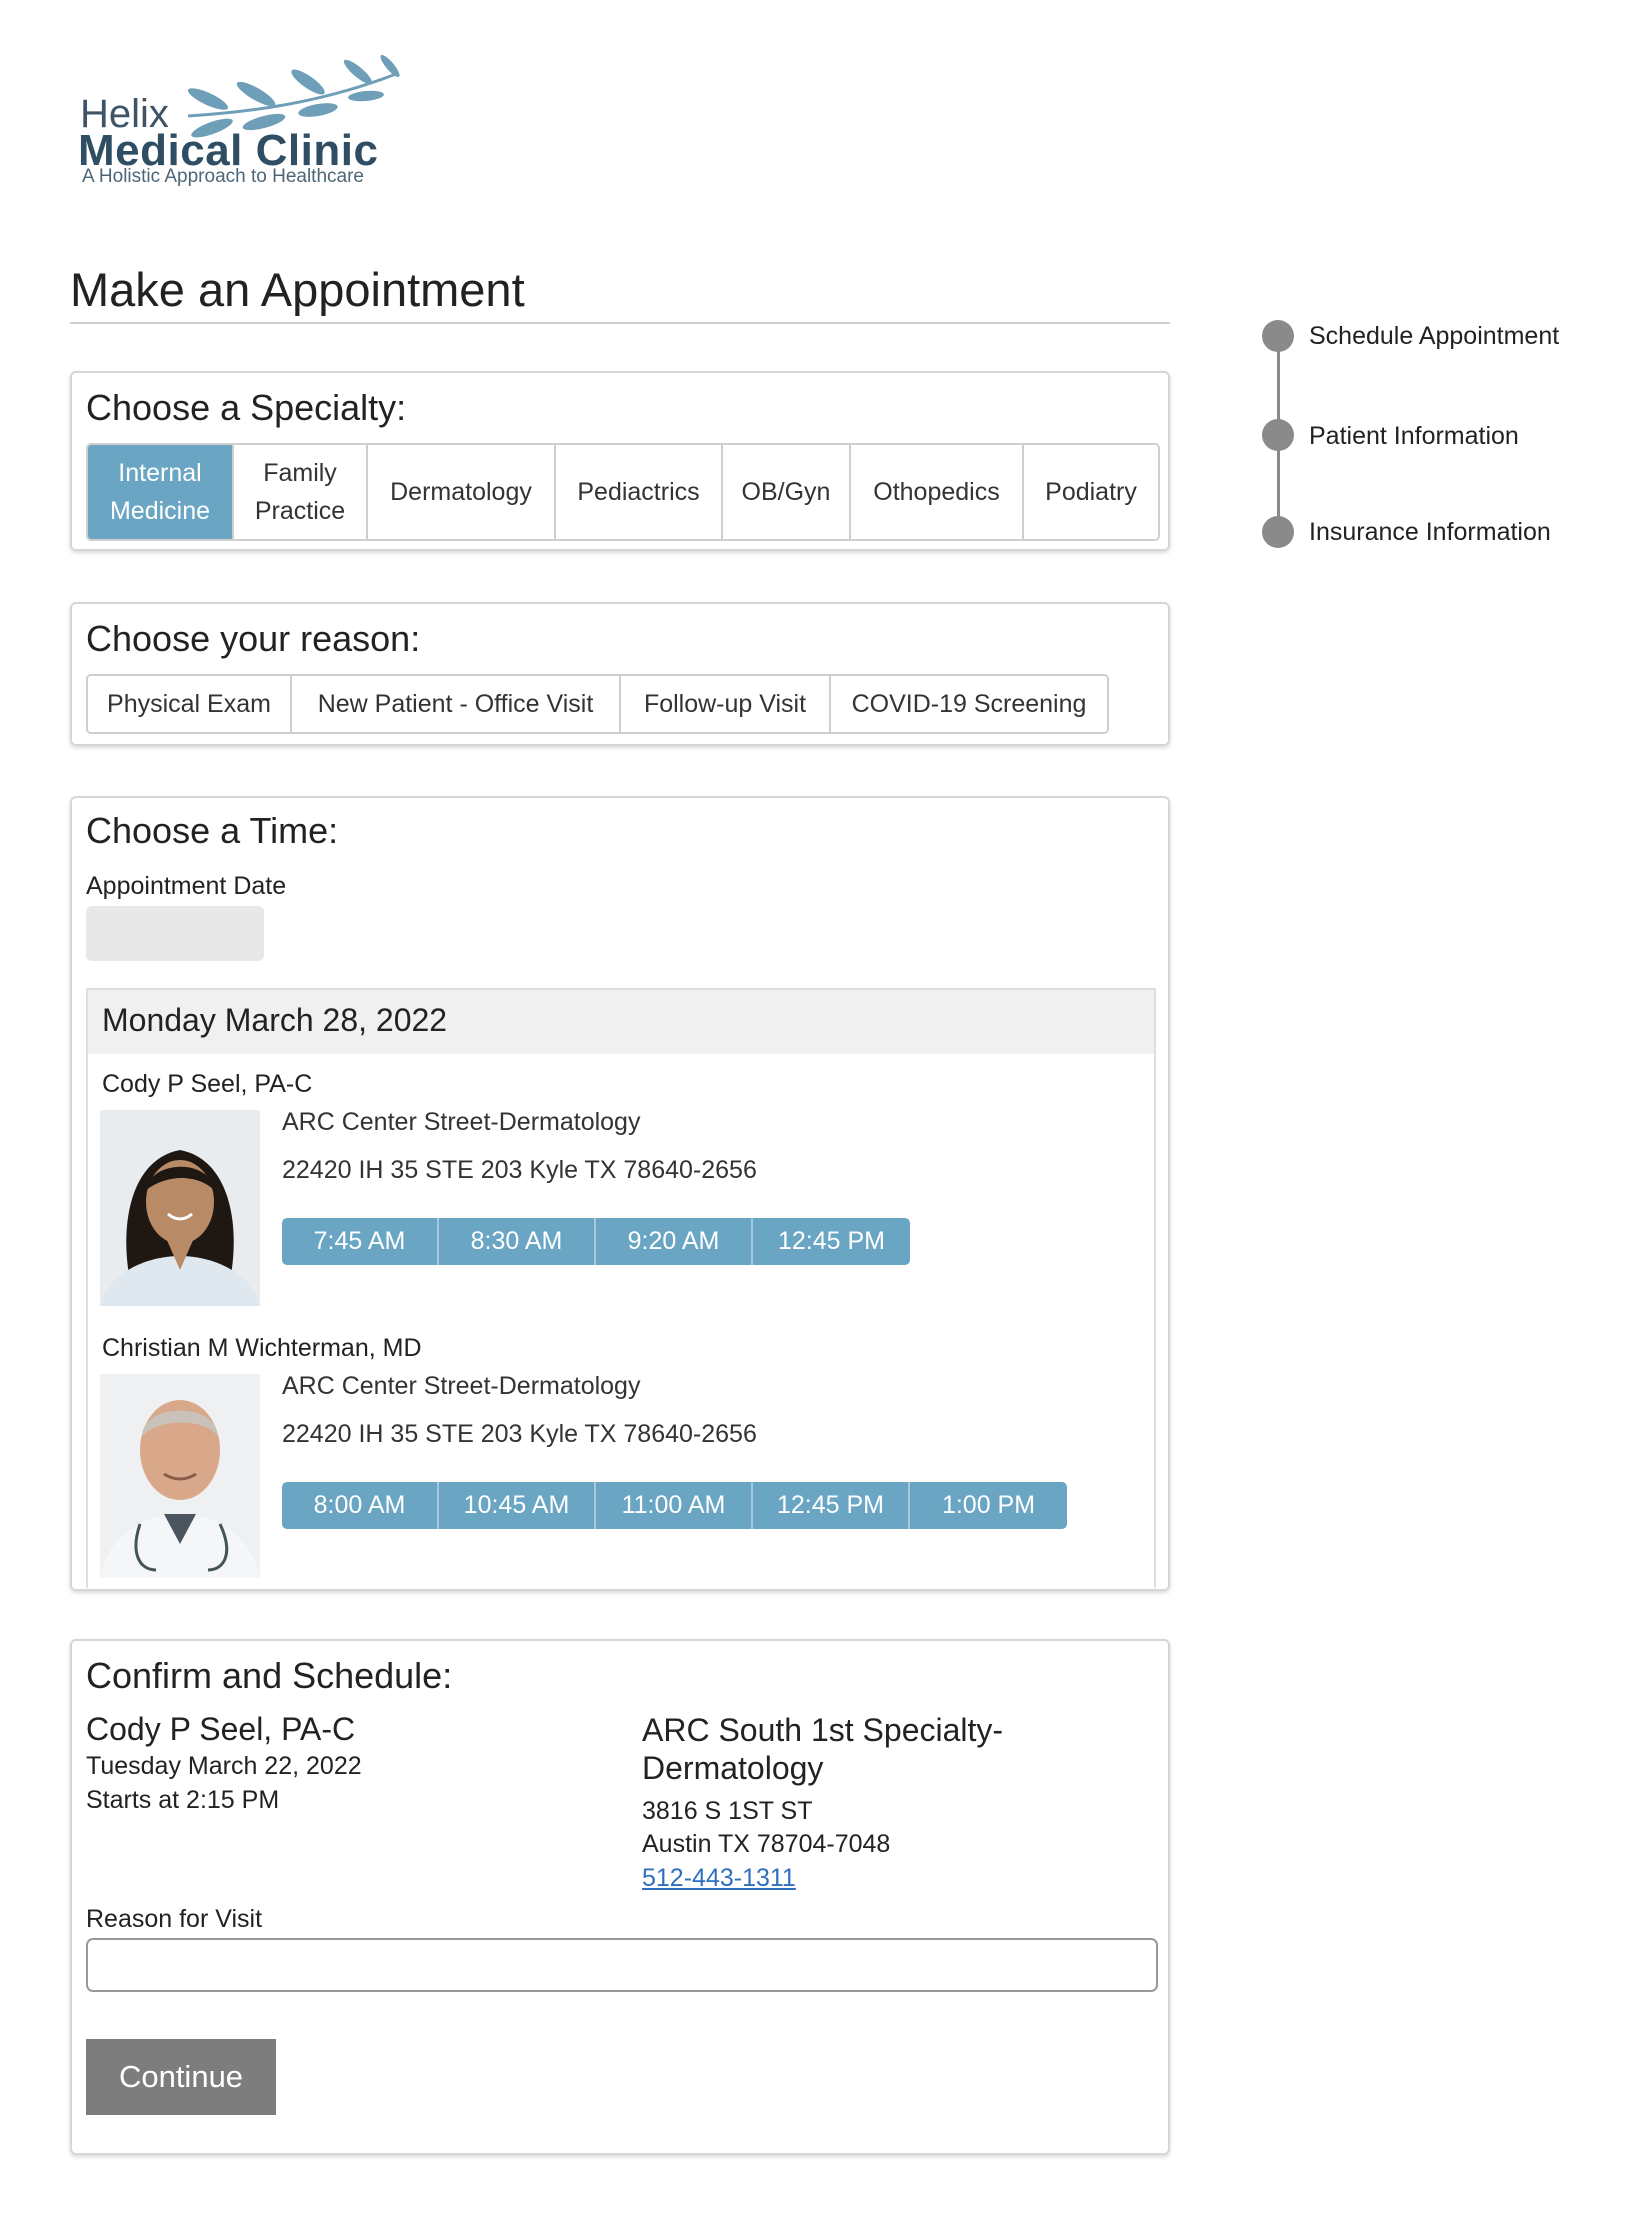 This screenshot has height=2229, width=1640. I want to click on specialty-option-ob-gyn: OB/Gyn, so click(787, 492).